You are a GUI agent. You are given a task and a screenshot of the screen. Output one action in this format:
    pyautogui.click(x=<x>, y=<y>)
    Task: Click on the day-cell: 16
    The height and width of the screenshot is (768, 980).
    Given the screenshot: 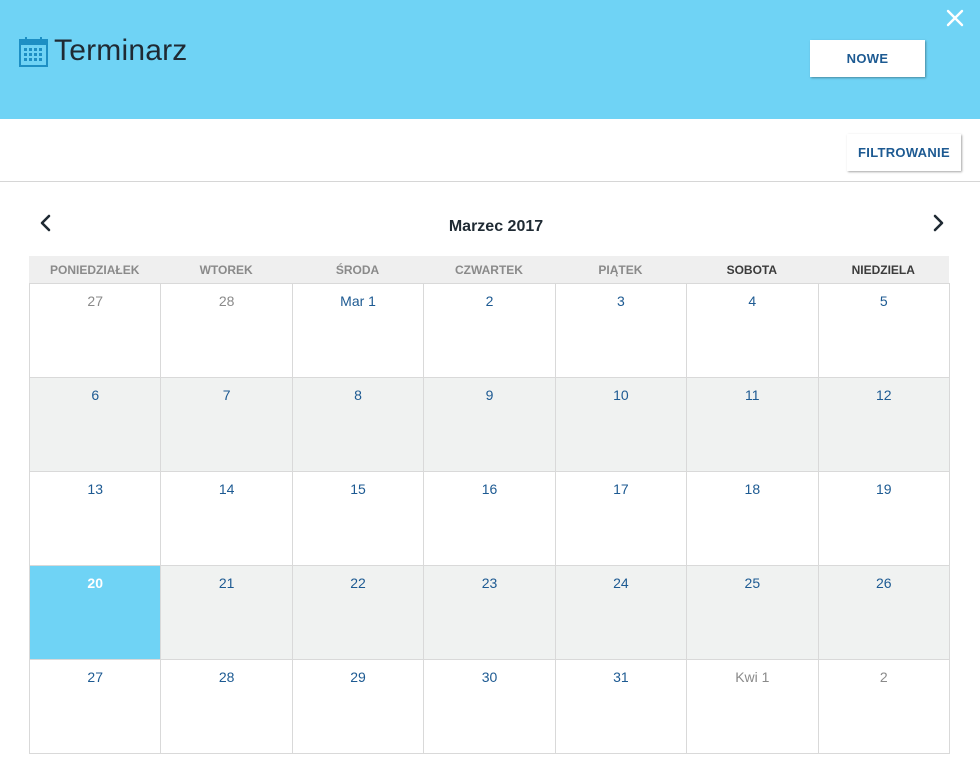 What is the action you would take?
    pyautogui.click(x=490, y=519)
    